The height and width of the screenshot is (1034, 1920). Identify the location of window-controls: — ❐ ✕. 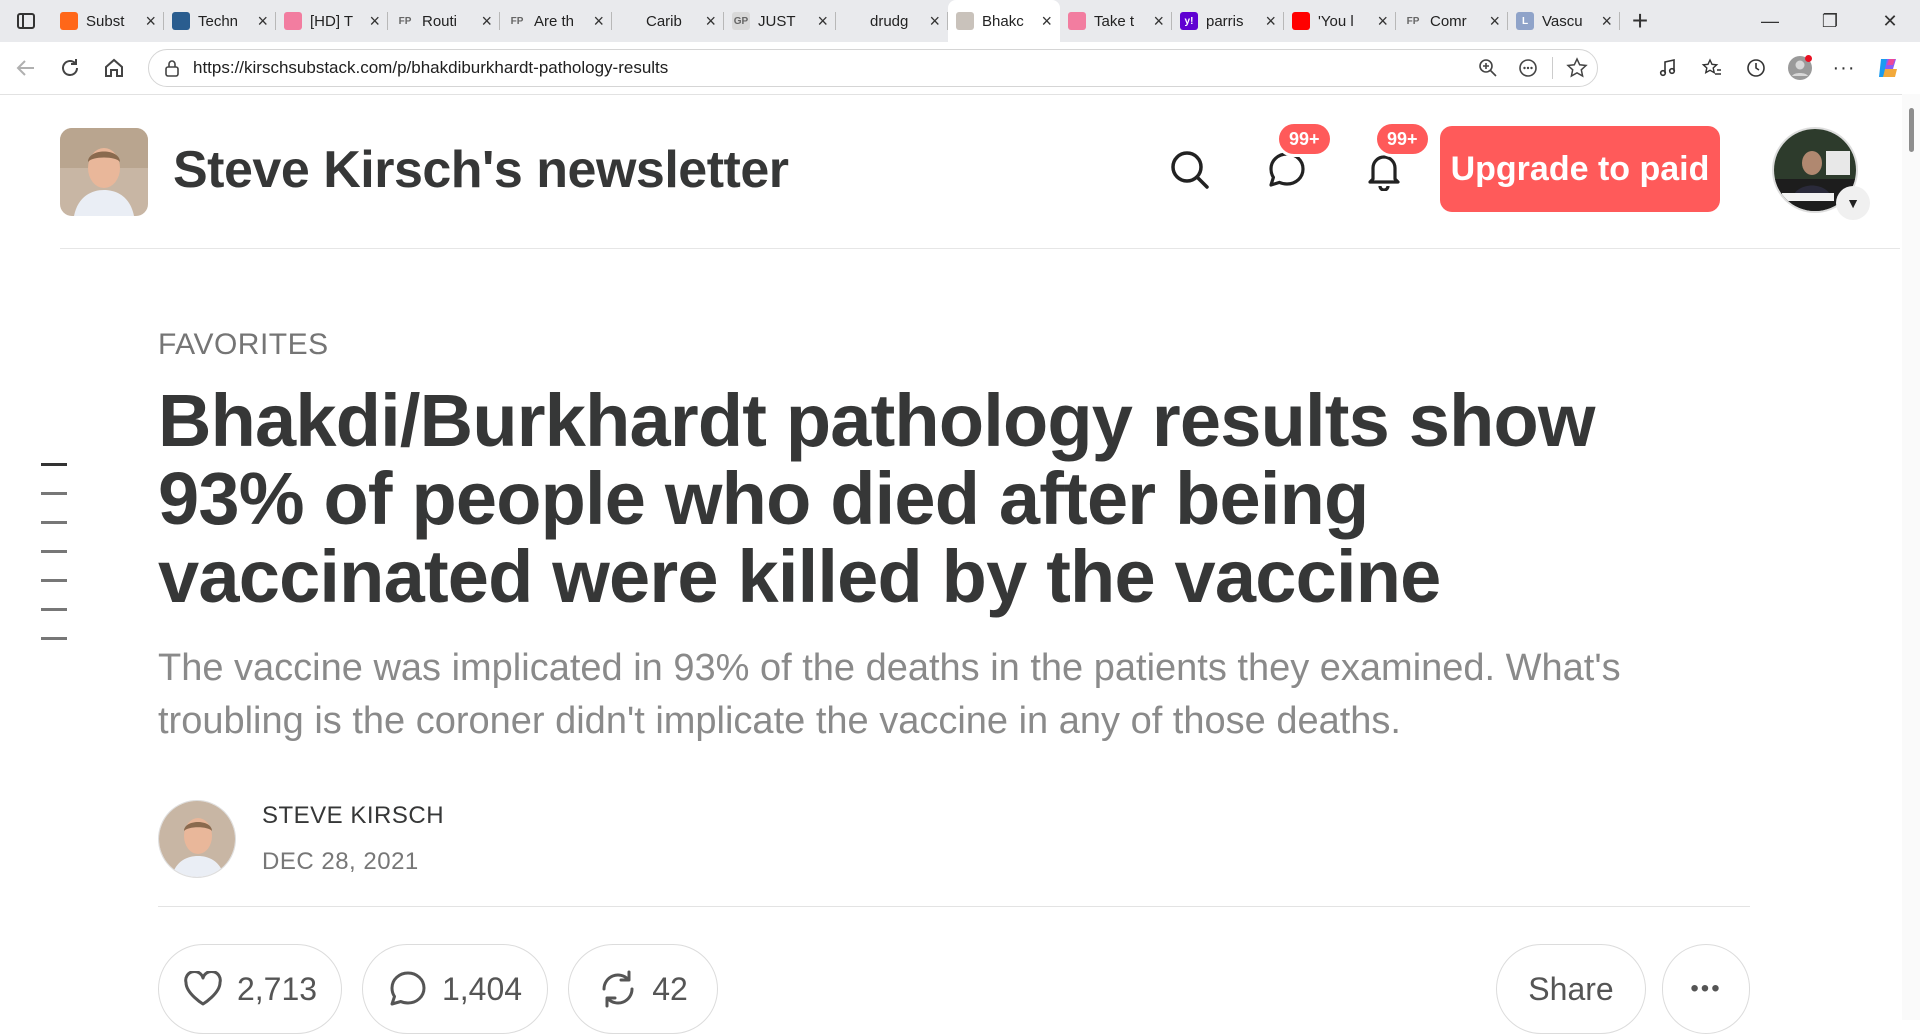
(1830, 21).